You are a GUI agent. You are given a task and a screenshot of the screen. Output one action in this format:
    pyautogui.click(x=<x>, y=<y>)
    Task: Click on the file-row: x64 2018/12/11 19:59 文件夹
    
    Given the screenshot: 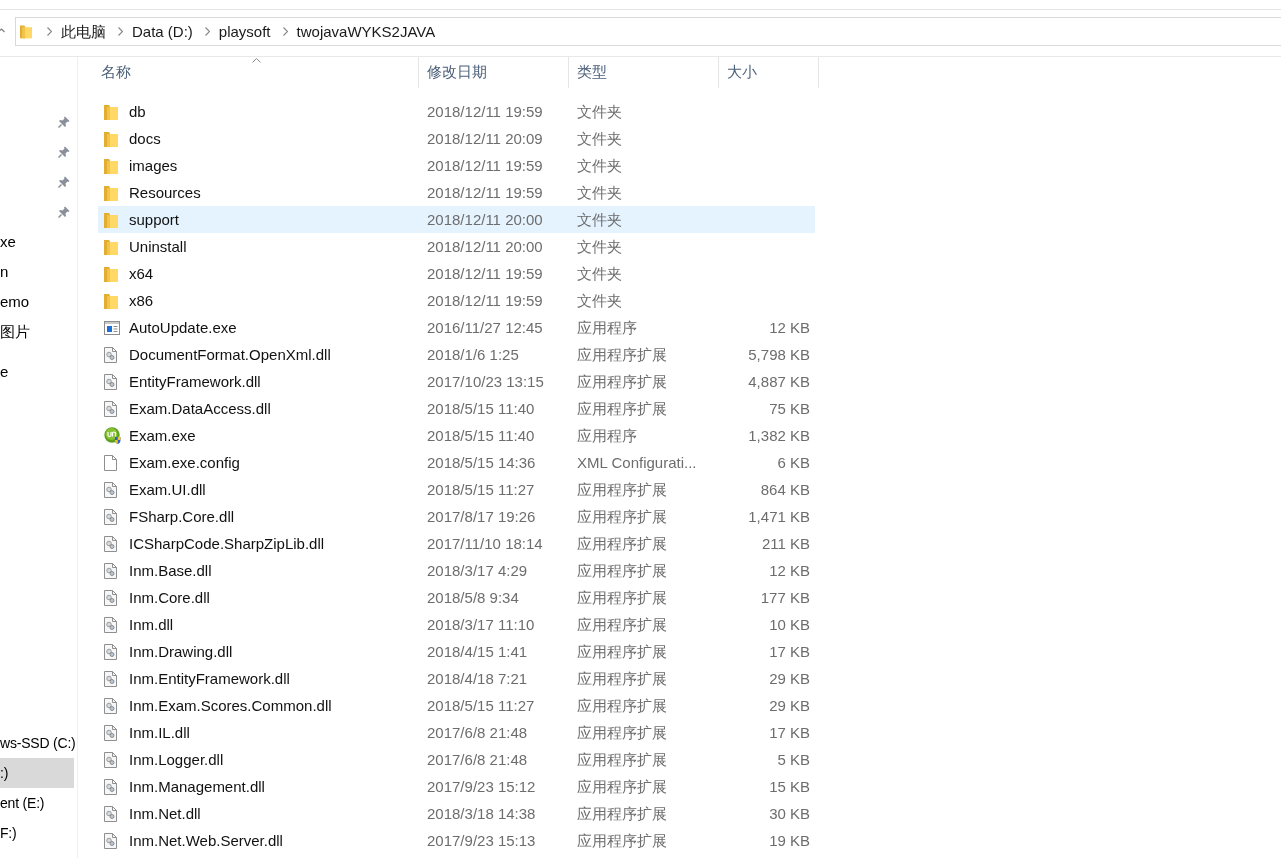 What is the action you would take?
    pyautogui.click(x=456, y=273)
    